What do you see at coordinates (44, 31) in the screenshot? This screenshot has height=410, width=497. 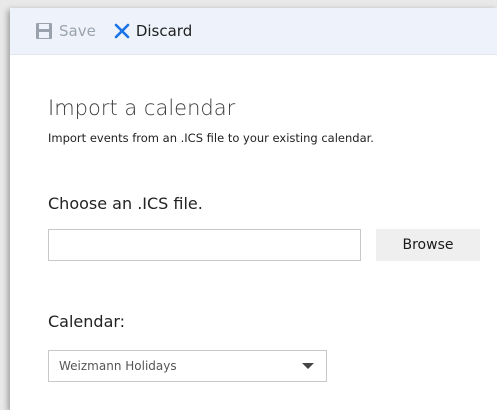 I see `save-icon` at bounding box center [44, 31].